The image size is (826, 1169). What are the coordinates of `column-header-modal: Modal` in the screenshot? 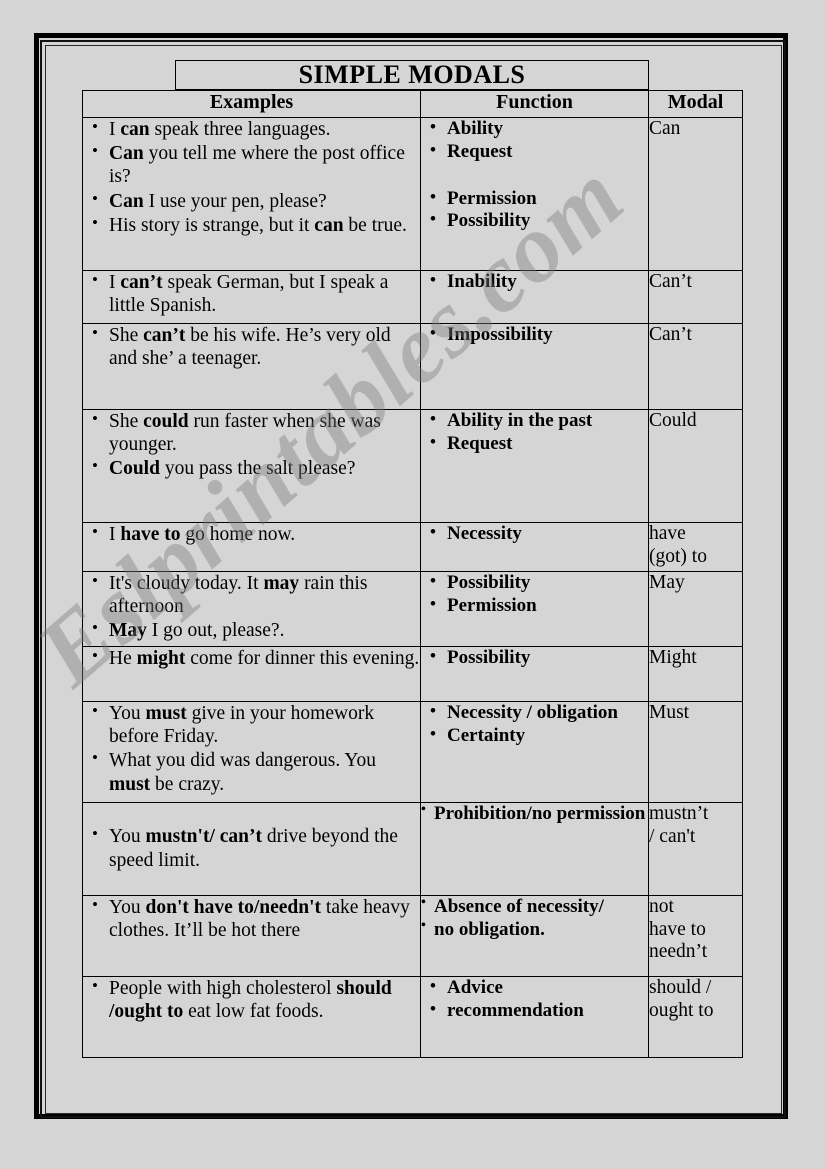 It's located at (695, 104).